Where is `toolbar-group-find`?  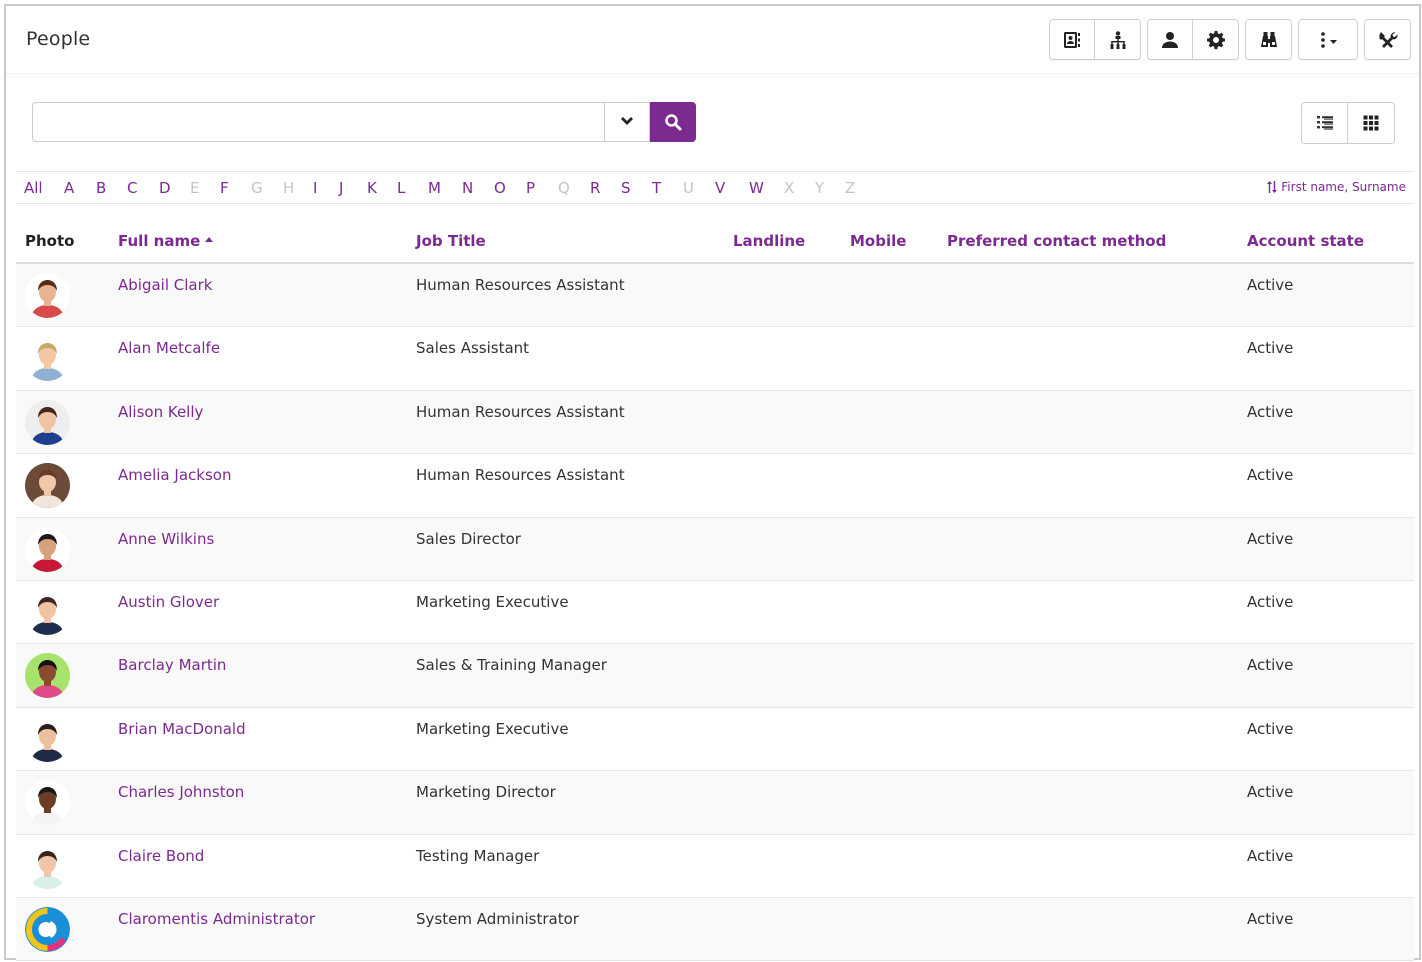
toolbar-group-find is located at coordinates (1268, 39).